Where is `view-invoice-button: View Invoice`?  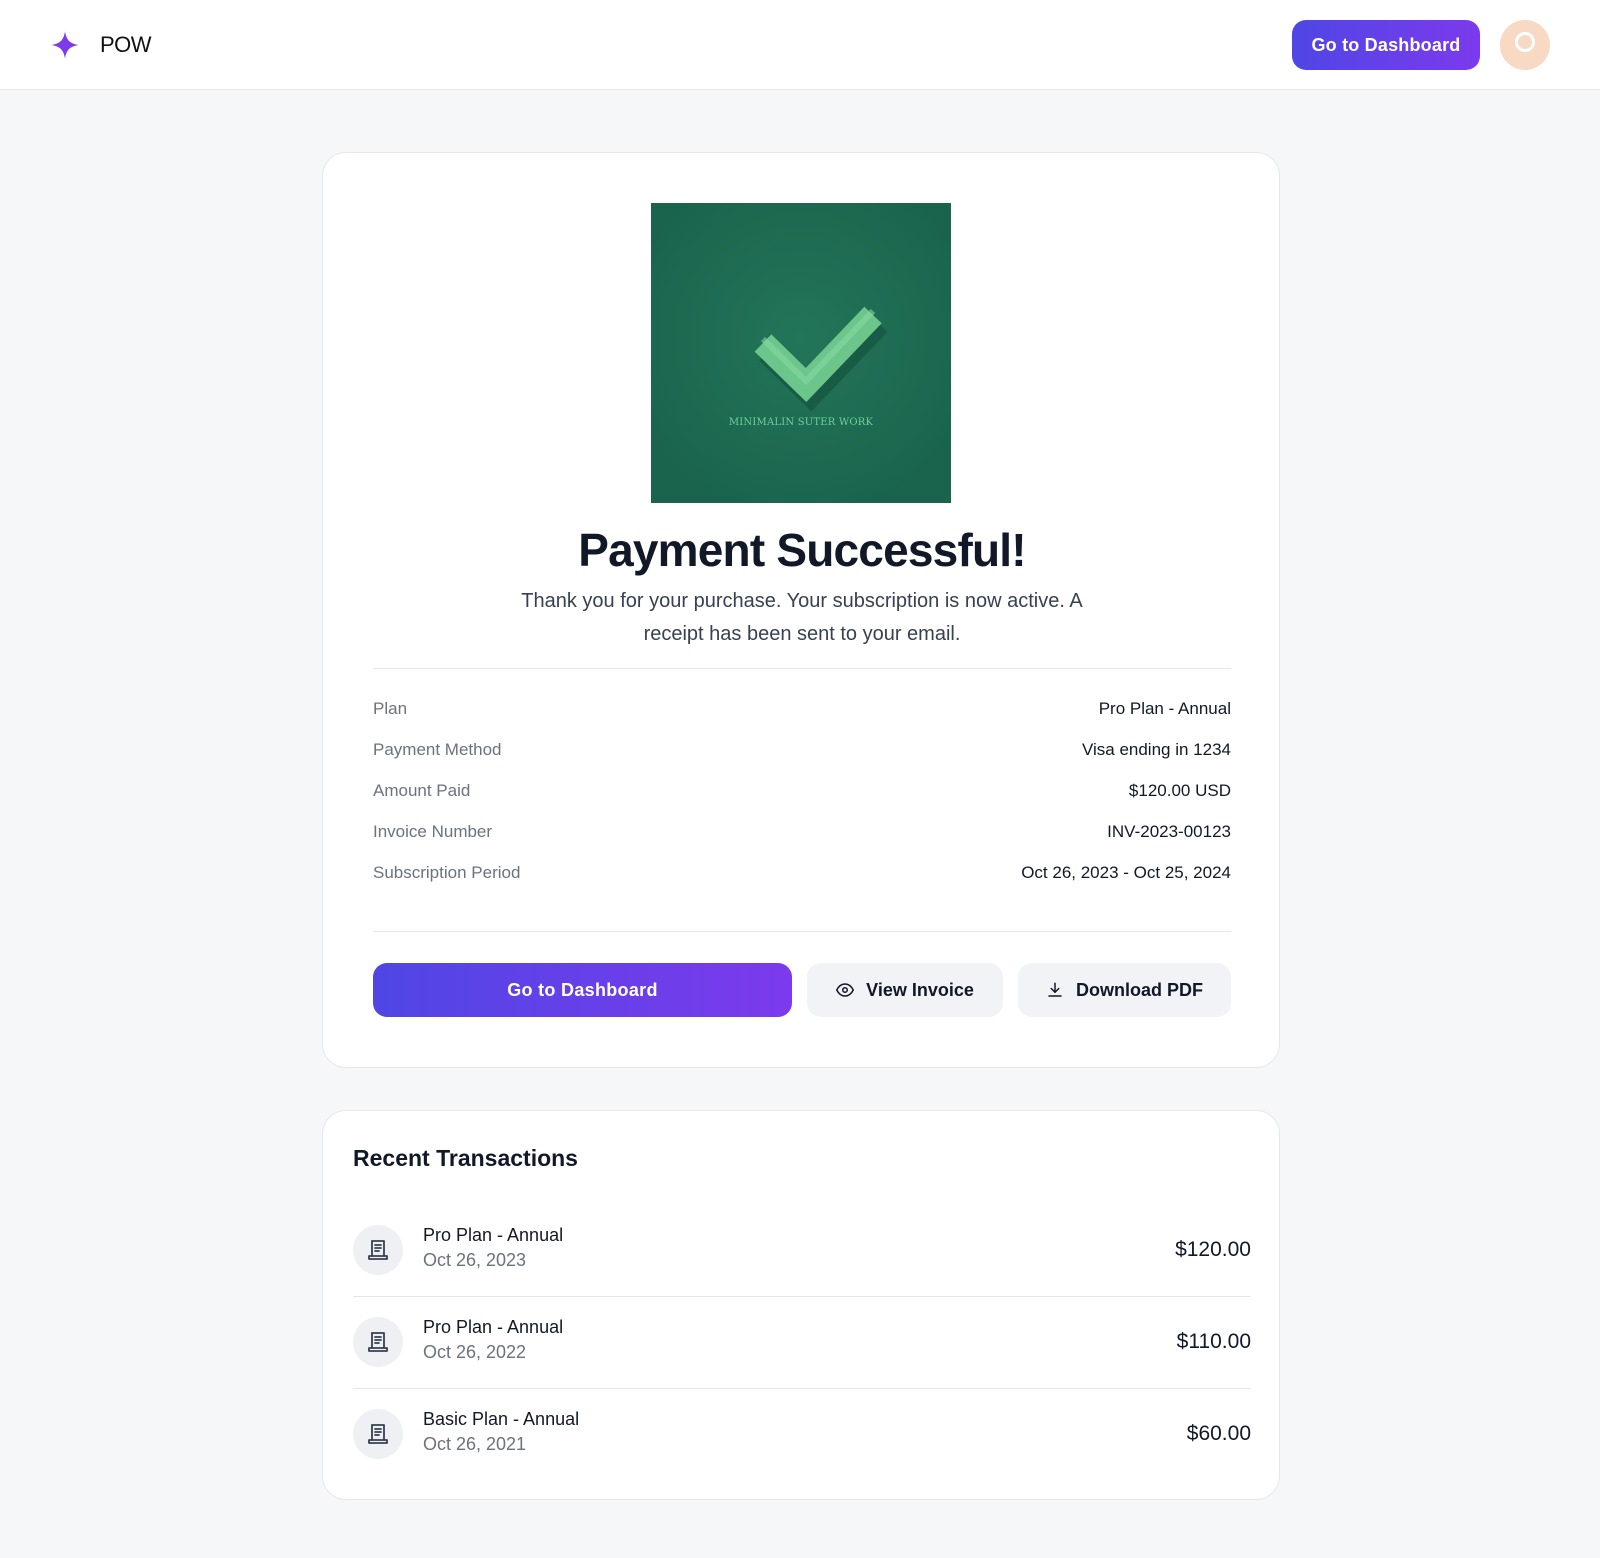 view-invoice-button: View Invoice is located at coordinates (905, 990).